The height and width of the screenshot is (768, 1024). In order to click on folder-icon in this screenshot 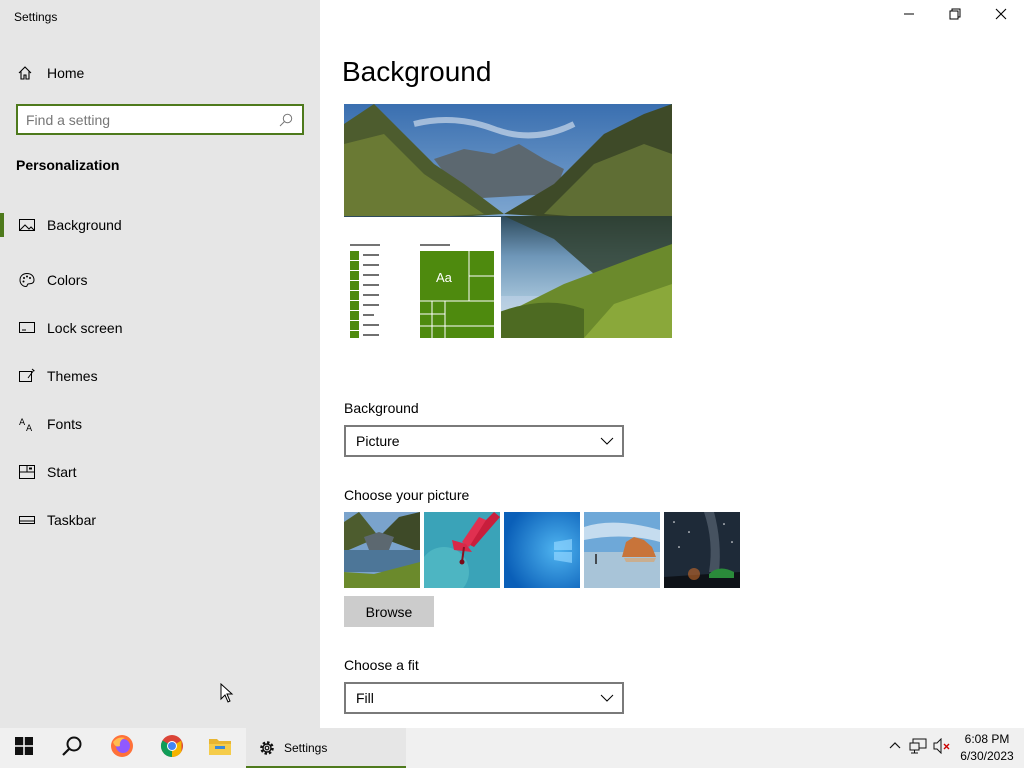, I will do `click(220, 748)`.